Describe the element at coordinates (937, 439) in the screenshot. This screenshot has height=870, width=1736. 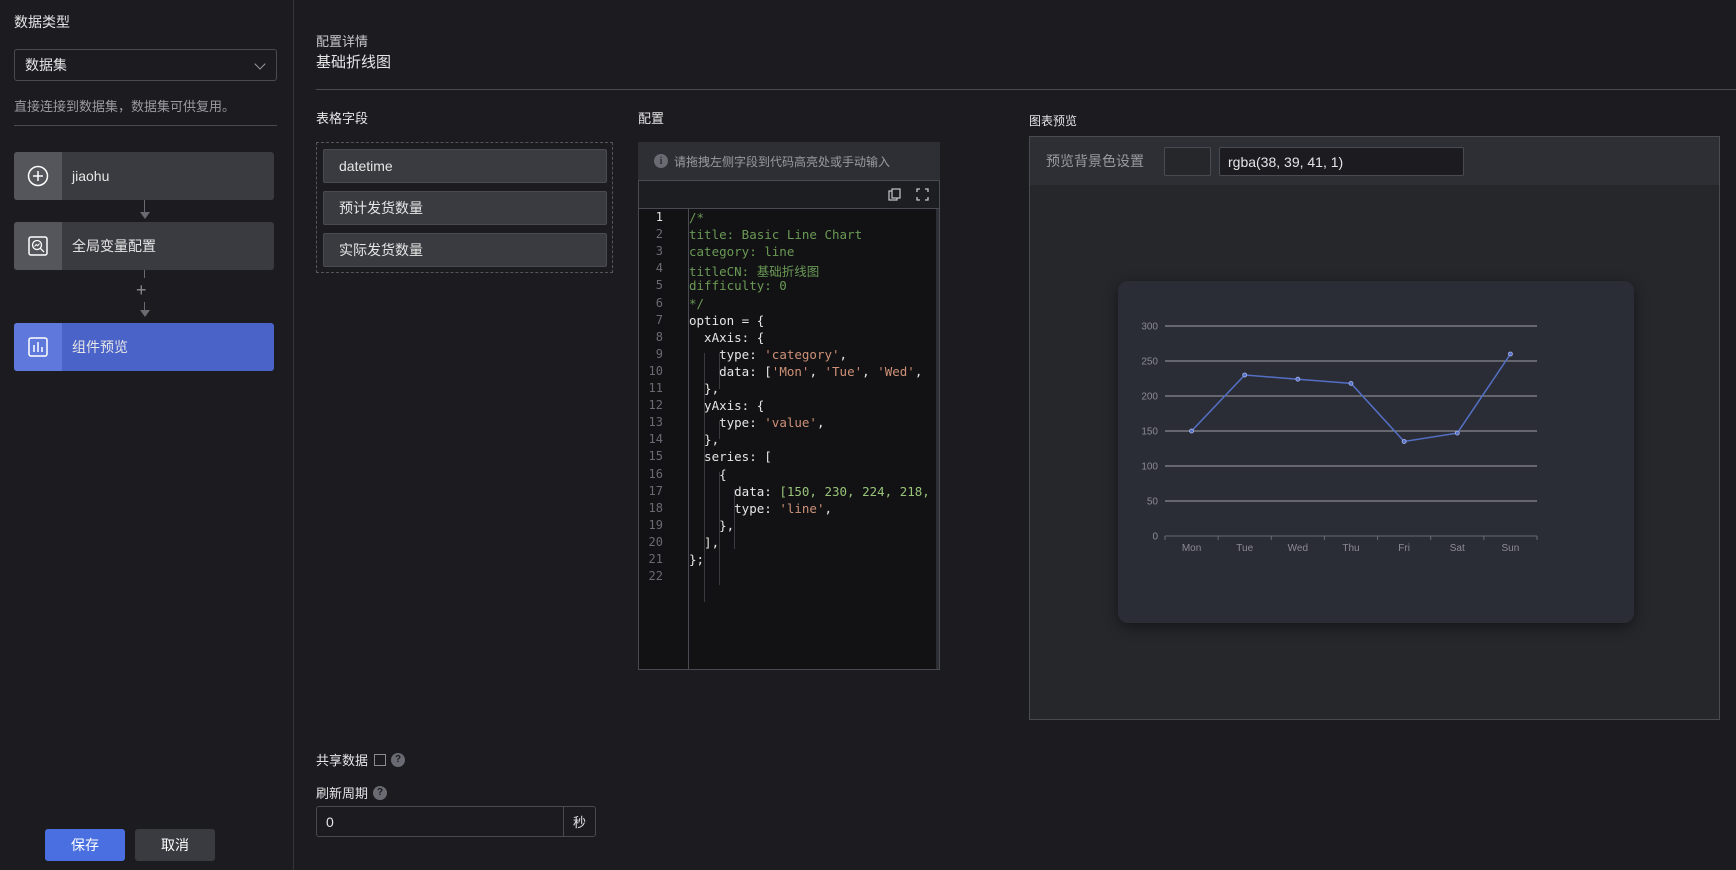
I see `scrollbar` at that location.